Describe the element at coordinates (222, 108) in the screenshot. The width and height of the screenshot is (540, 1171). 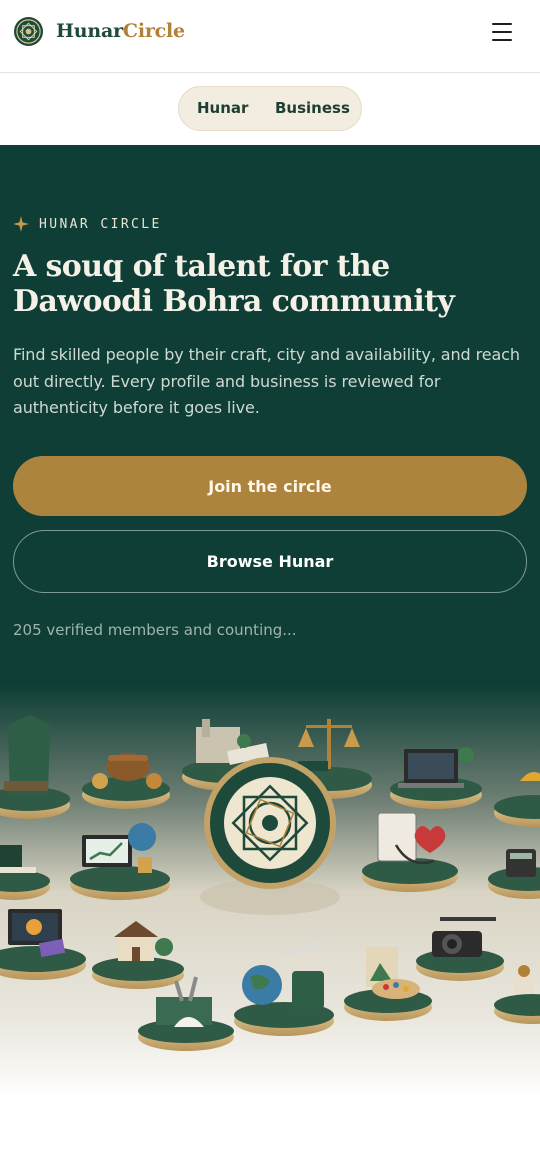
I see `tab-hunar: Hunar` at that location.